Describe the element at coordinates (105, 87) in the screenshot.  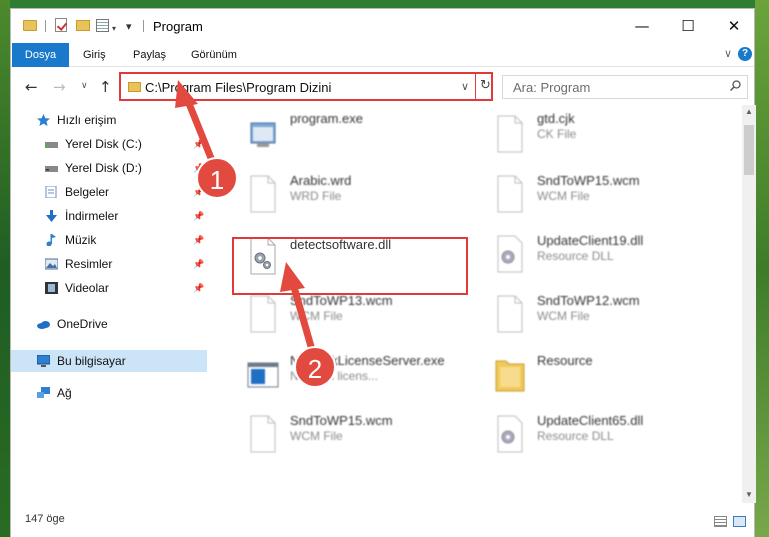
I see `up-arrow-icon: ↑` at that location.